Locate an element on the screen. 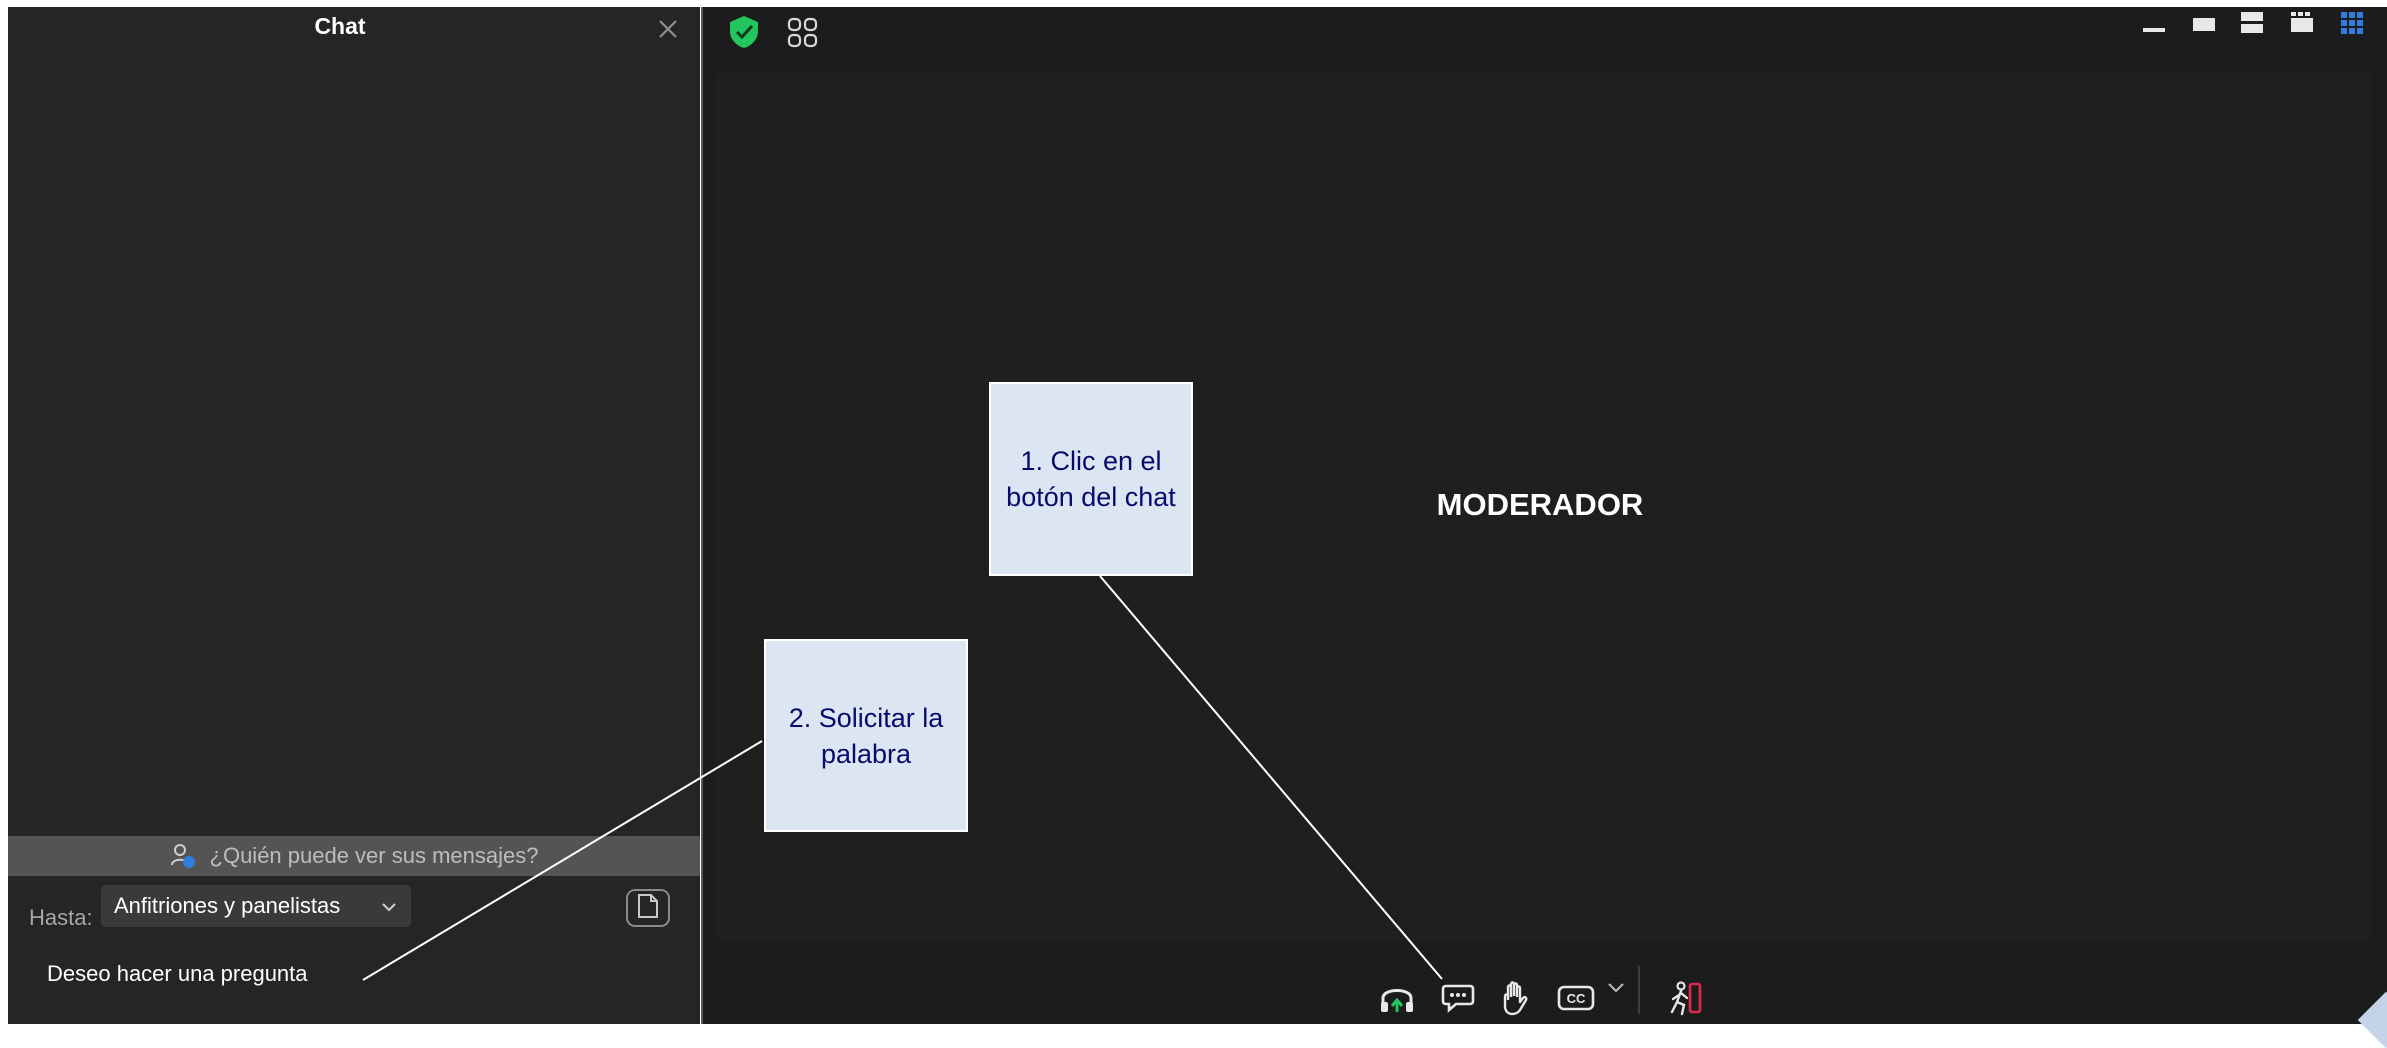 This screenshot has width=2387, height=1048. callout-step1: 1. Clic en el botón del chat is located at coordinates (1091, 479).